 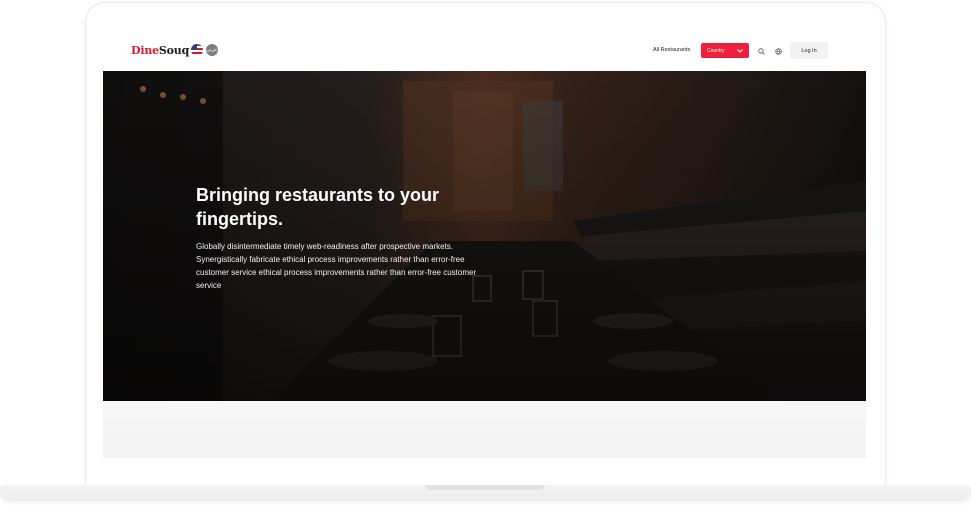 I want to click on all-restaurants-link: All Restaurants, so click(x=671, y=50).